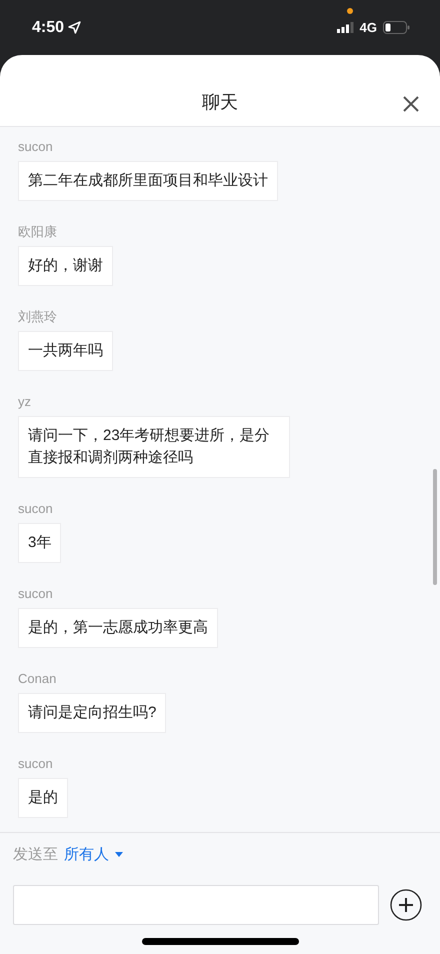 The height and width of the screenshot is (954, 440). What do you see at coordinates (37, 232) in the screenshot?
I see `sender-name: 欧阳康` at bounding box center [37, 232].